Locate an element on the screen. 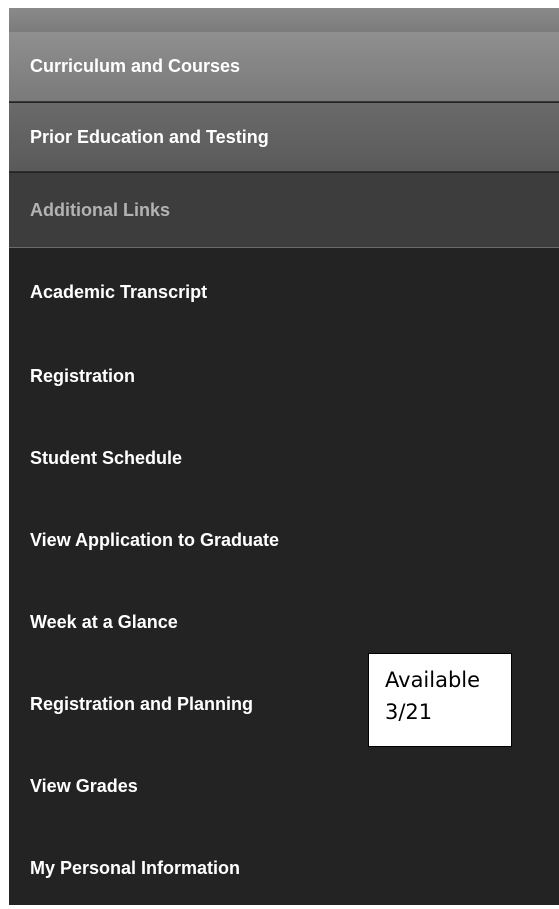  link-label: View Application to Graduate is located at coordinates (155, 539).